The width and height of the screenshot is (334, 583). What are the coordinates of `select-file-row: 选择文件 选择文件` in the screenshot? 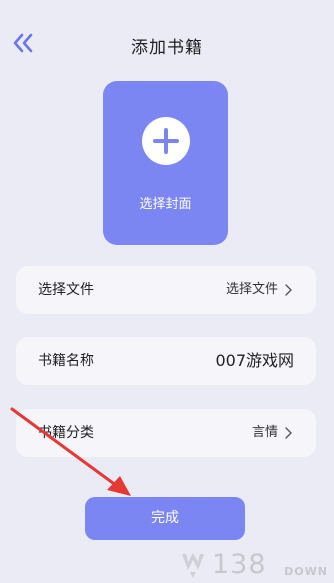 It's located at (166, 290).